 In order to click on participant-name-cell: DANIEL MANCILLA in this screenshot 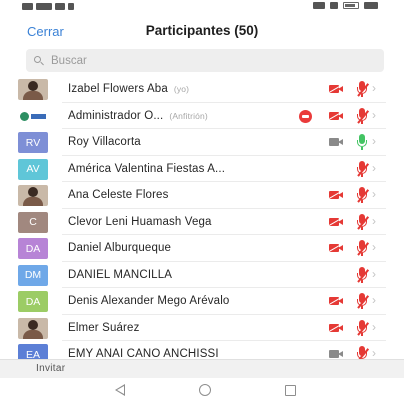, I will do `click(120, 275)`.